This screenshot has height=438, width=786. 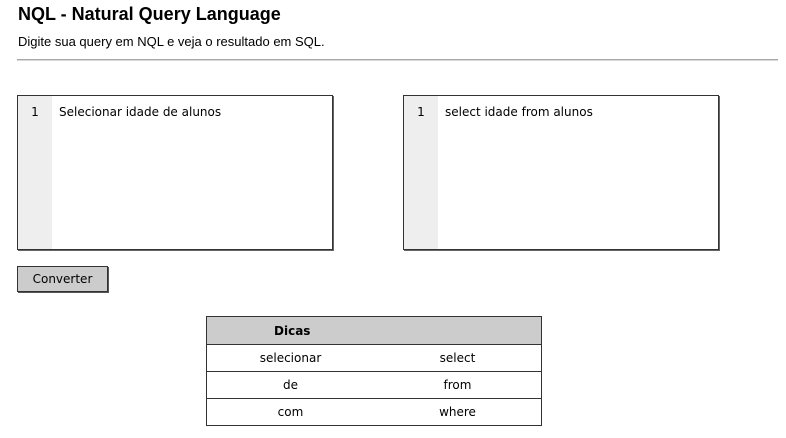 I want to click on nql-editor-gutter: 1, so click(x=35, y=172).